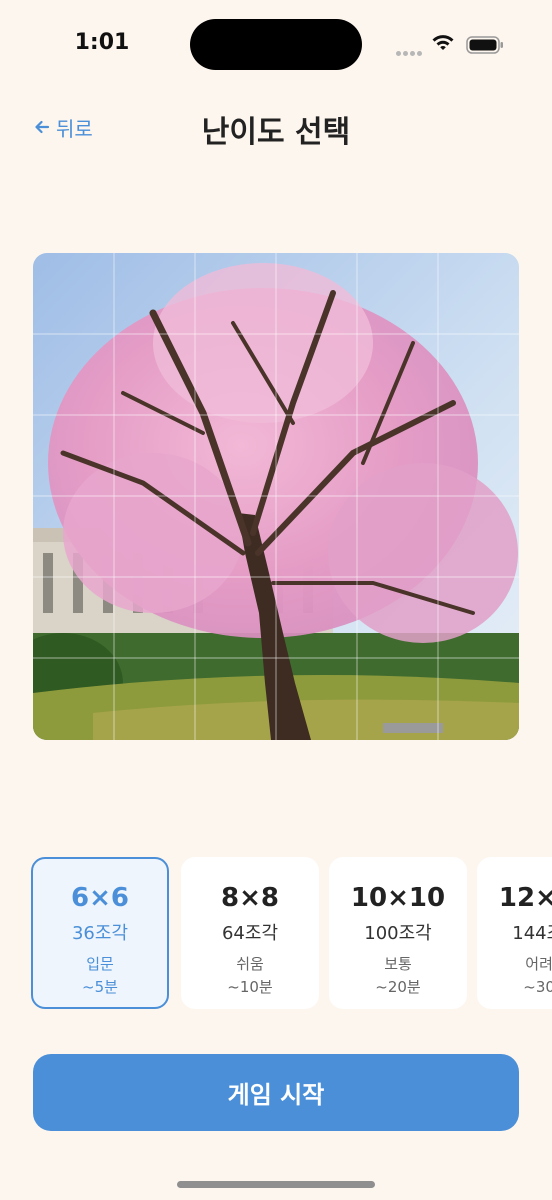 The width and height of the screenshot is (552, 1200). Describe the element at coordinates (100, 987) in the screenshot. I see `difficulty-duration: ~5분` at that location.